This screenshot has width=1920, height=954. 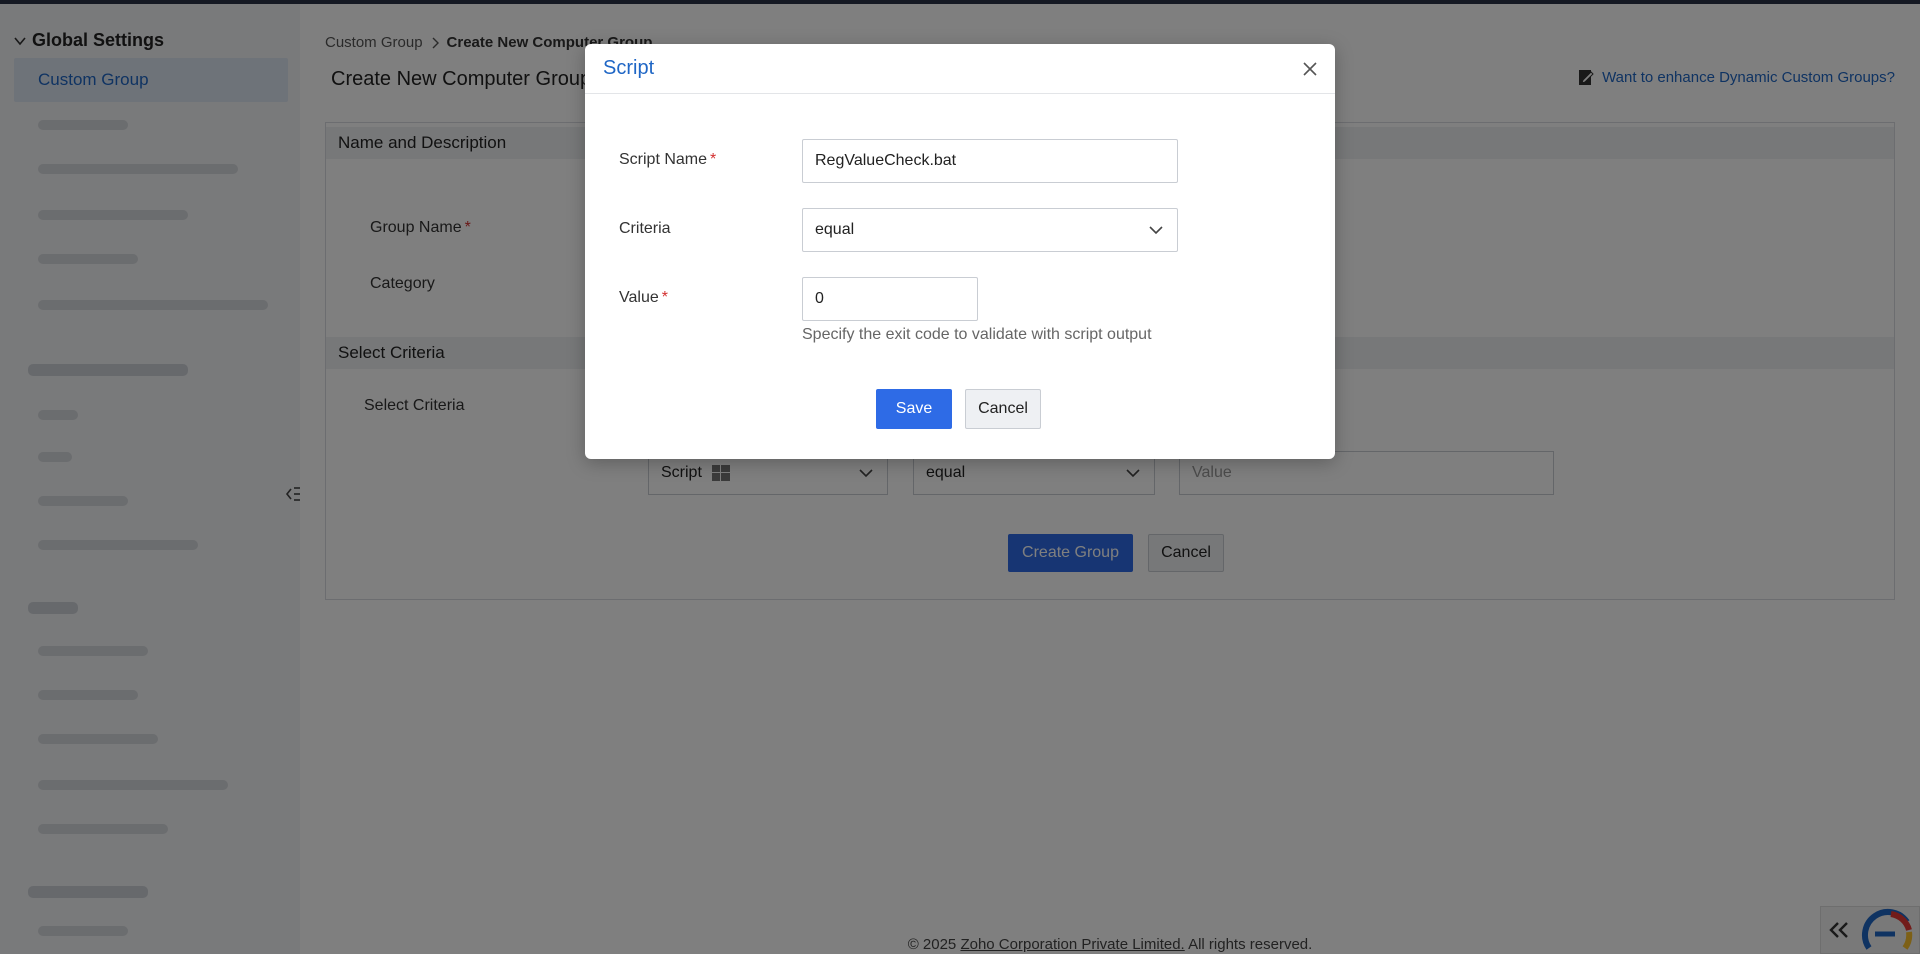 I want to click on script-name-label: Script Name *, so click(x=668, y=159).